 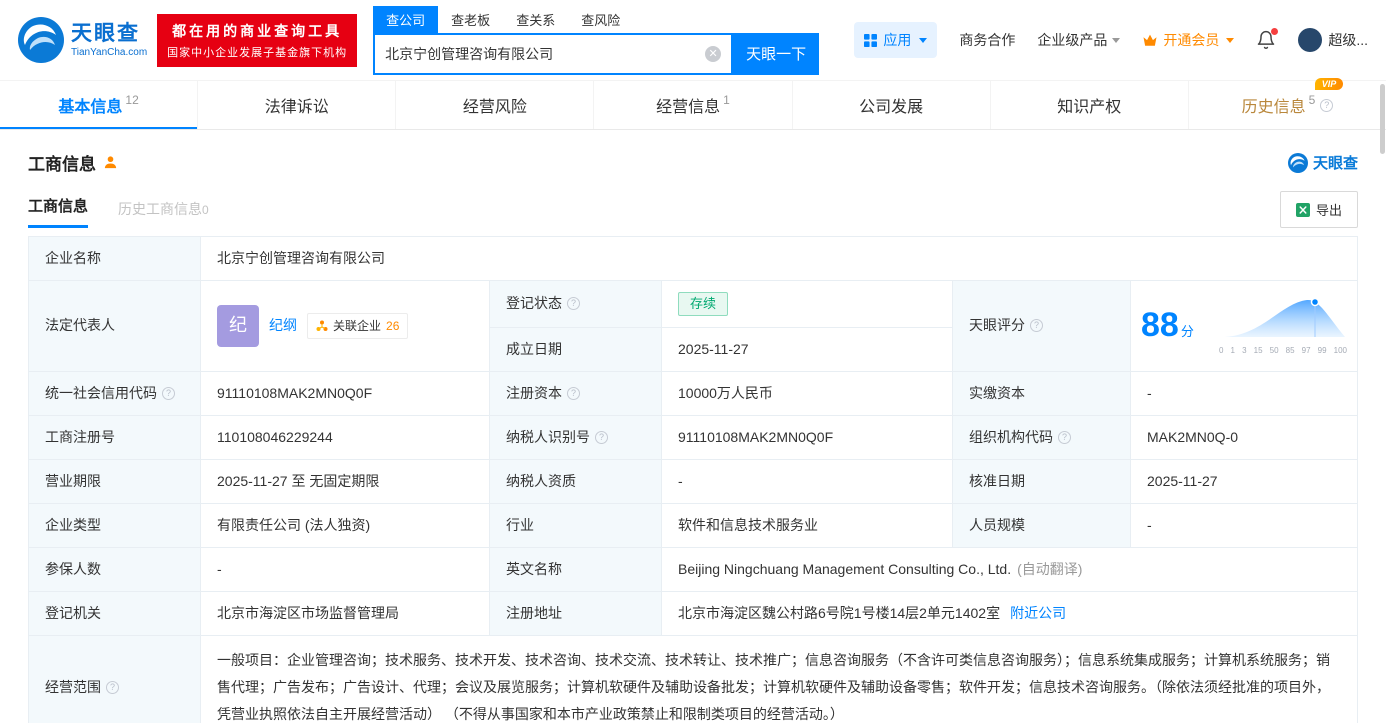 What do you see at coordinates (90, 107) in the screenshot?
I see `tab-label: 基本信息` at bounding box center [90, 107].